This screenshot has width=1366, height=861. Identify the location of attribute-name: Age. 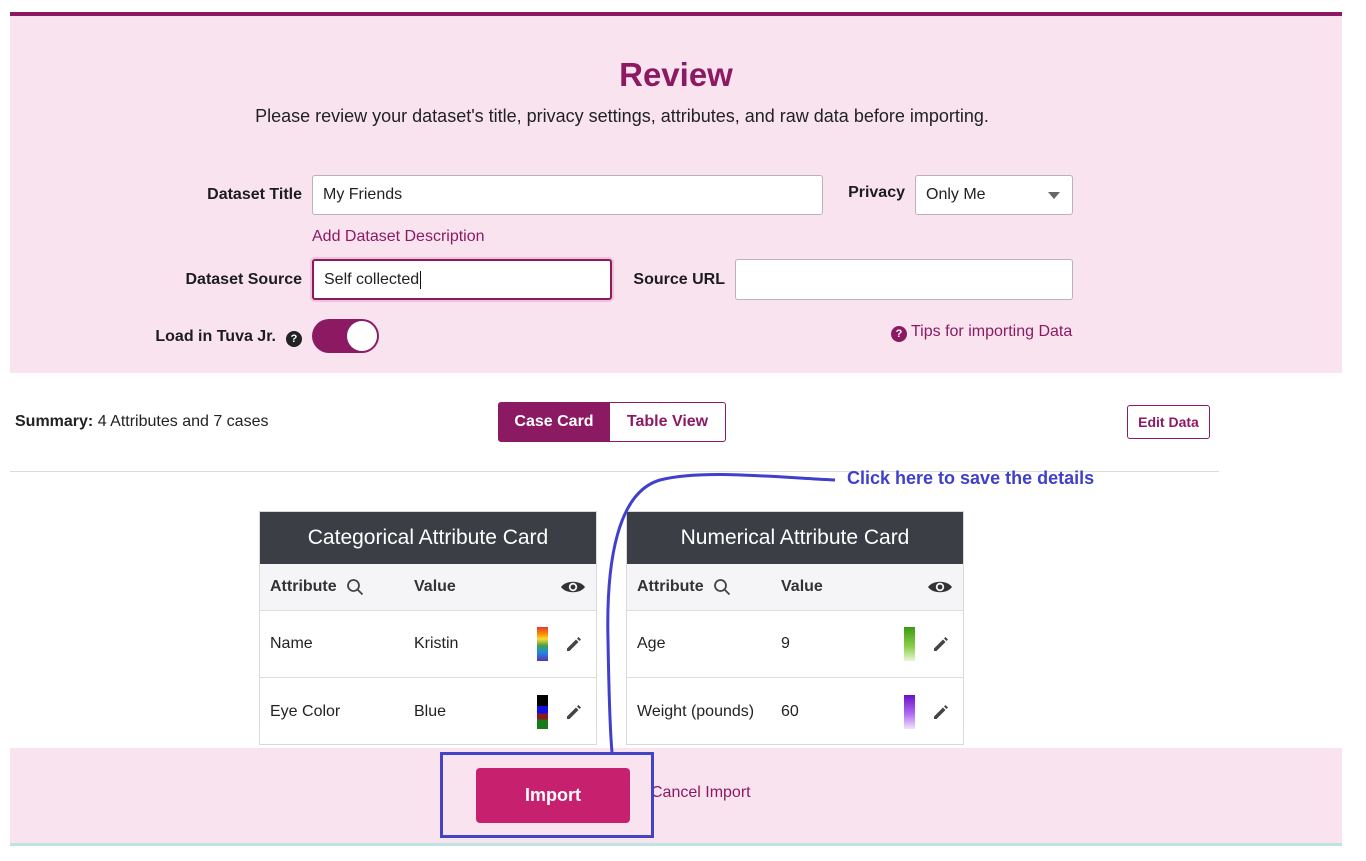
(651, 643).